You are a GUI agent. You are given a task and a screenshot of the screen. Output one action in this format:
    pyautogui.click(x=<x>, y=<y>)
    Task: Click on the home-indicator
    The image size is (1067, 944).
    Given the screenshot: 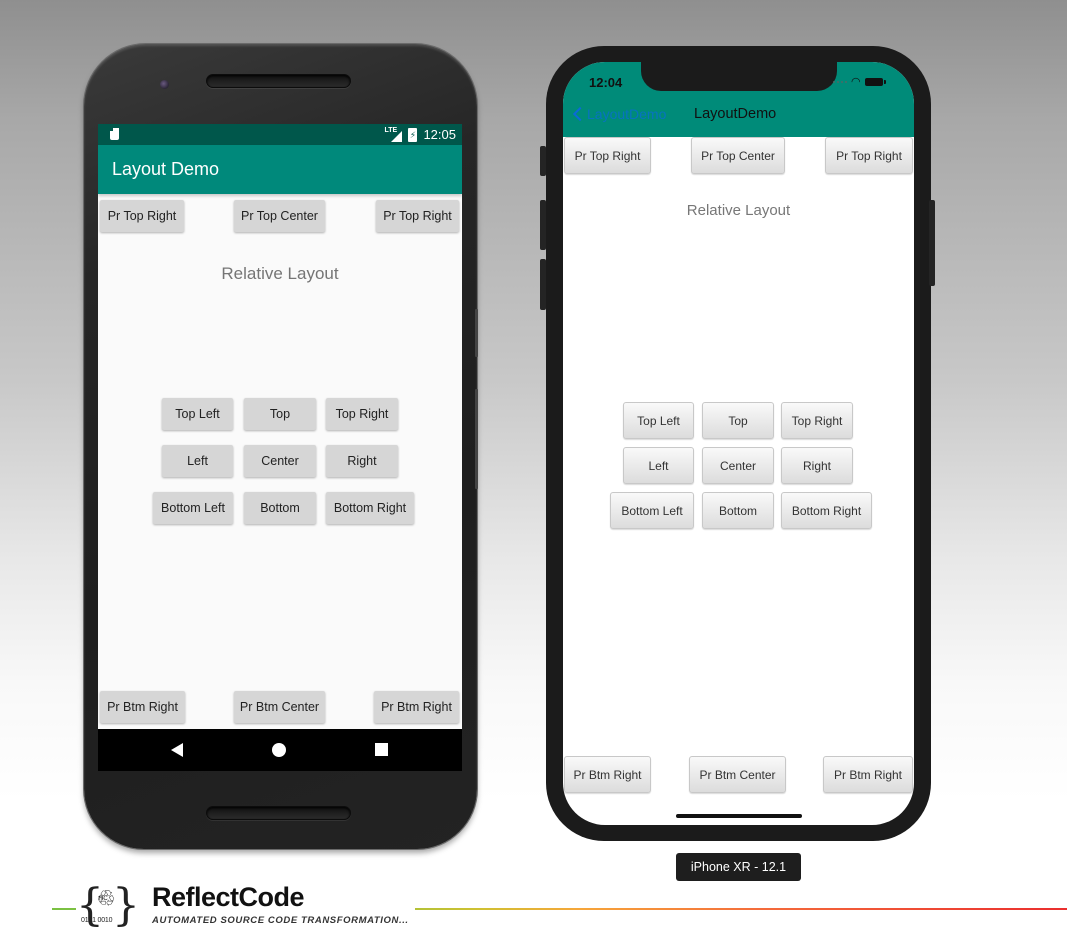 What is the action you would take?
    pyautogui.click(x=739, y=816)
    